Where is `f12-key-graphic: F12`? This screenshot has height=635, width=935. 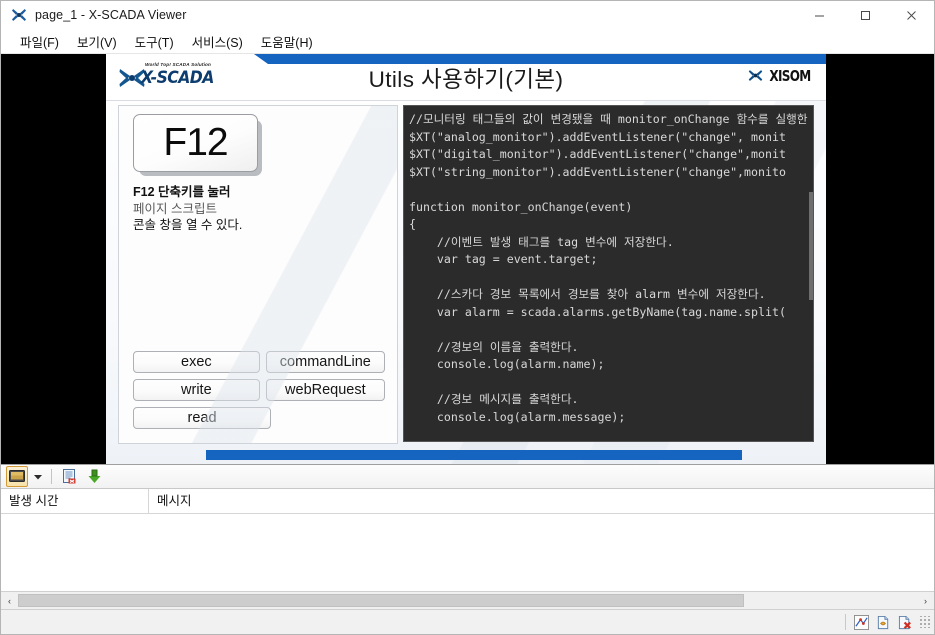 f12-key-graphic: F12 is located at coordinates (197, 145).